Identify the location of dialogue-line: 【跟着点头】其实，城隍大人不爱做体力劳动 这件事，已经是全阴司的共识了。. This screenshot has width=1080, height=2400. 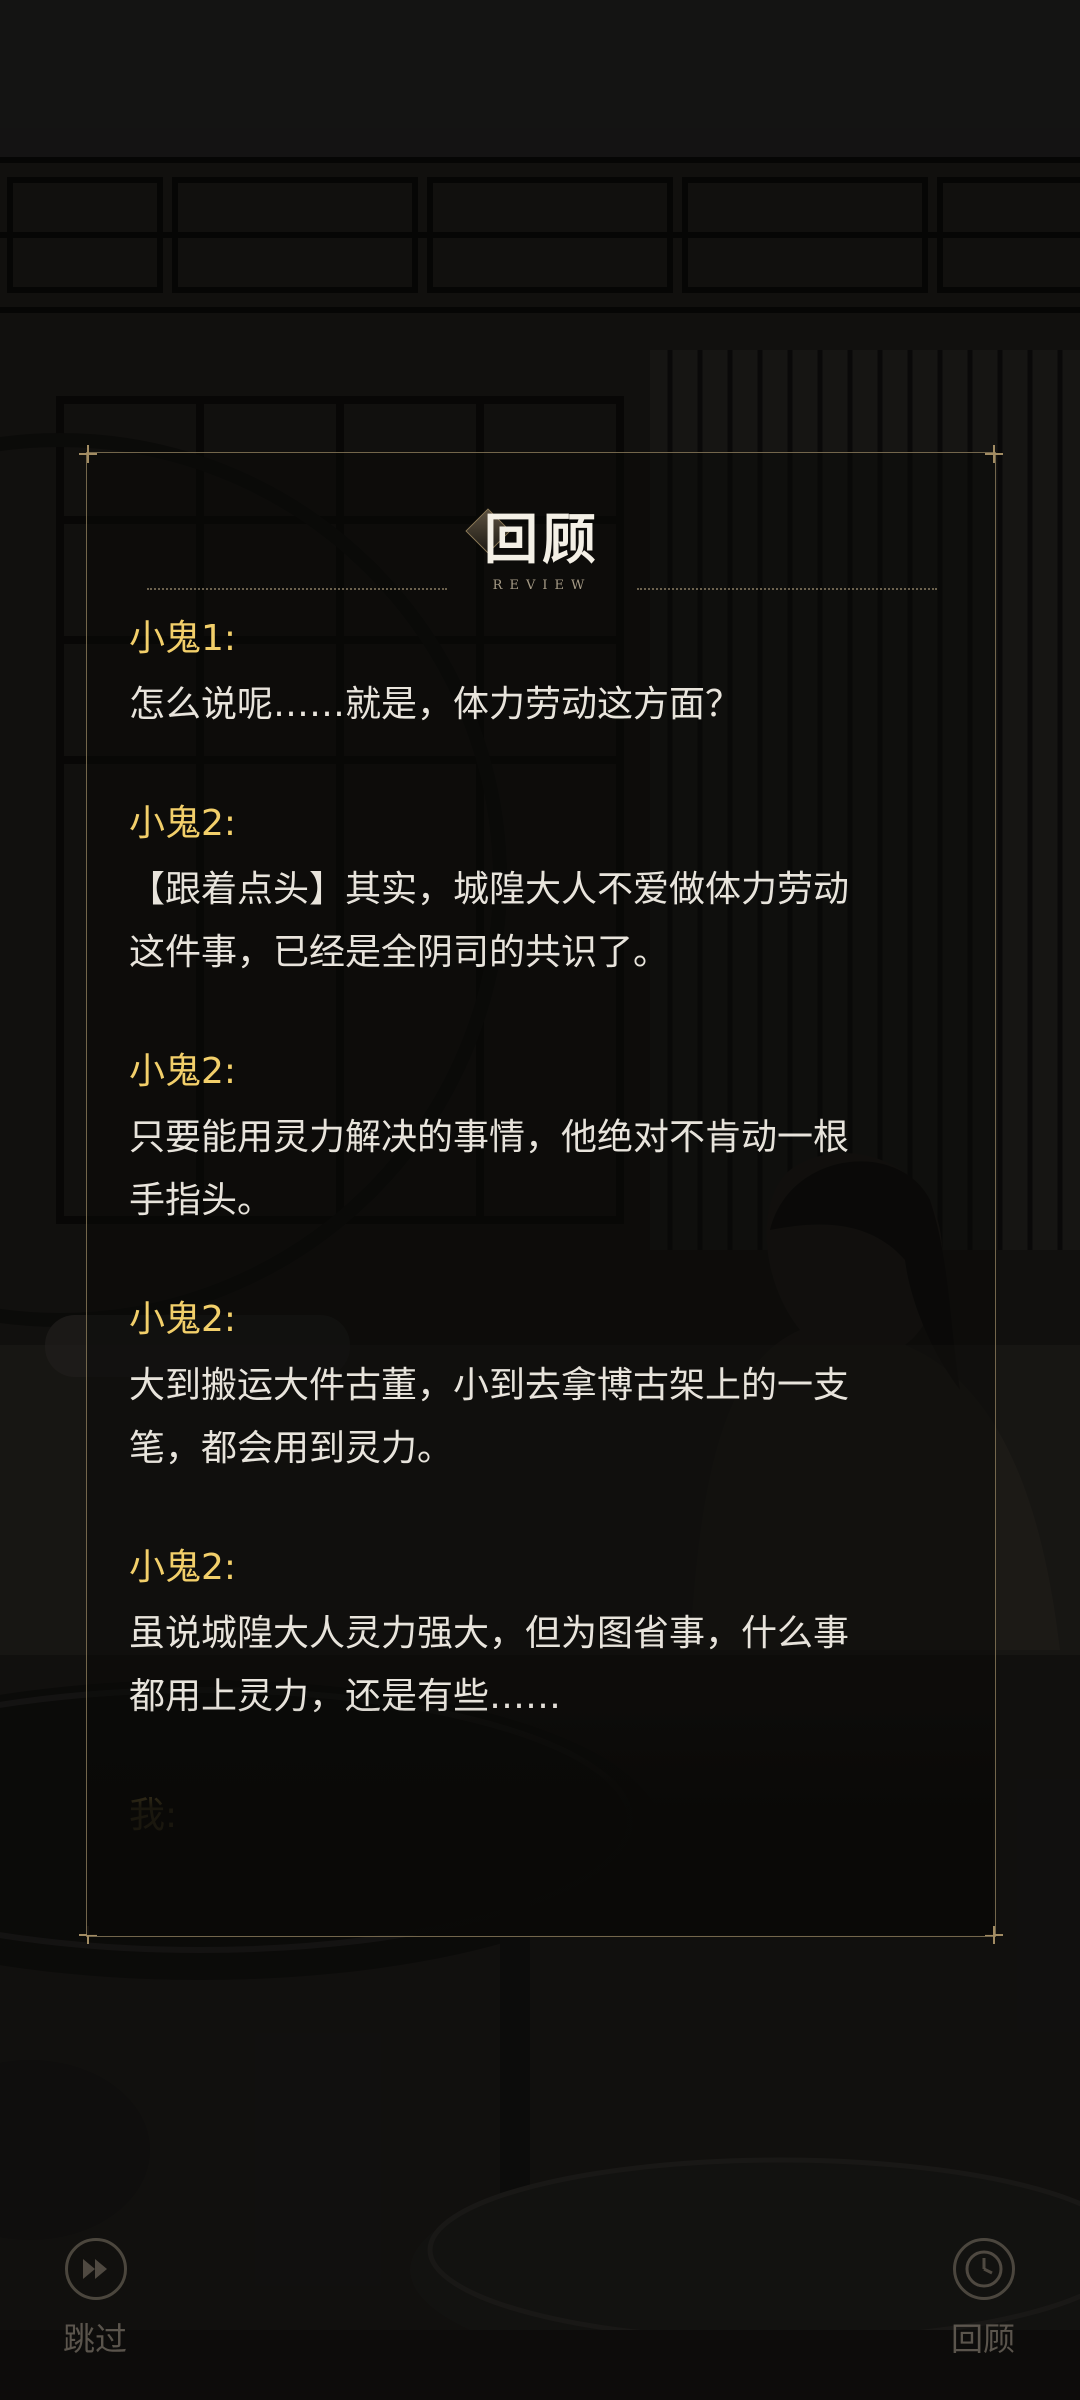
(549, 921).